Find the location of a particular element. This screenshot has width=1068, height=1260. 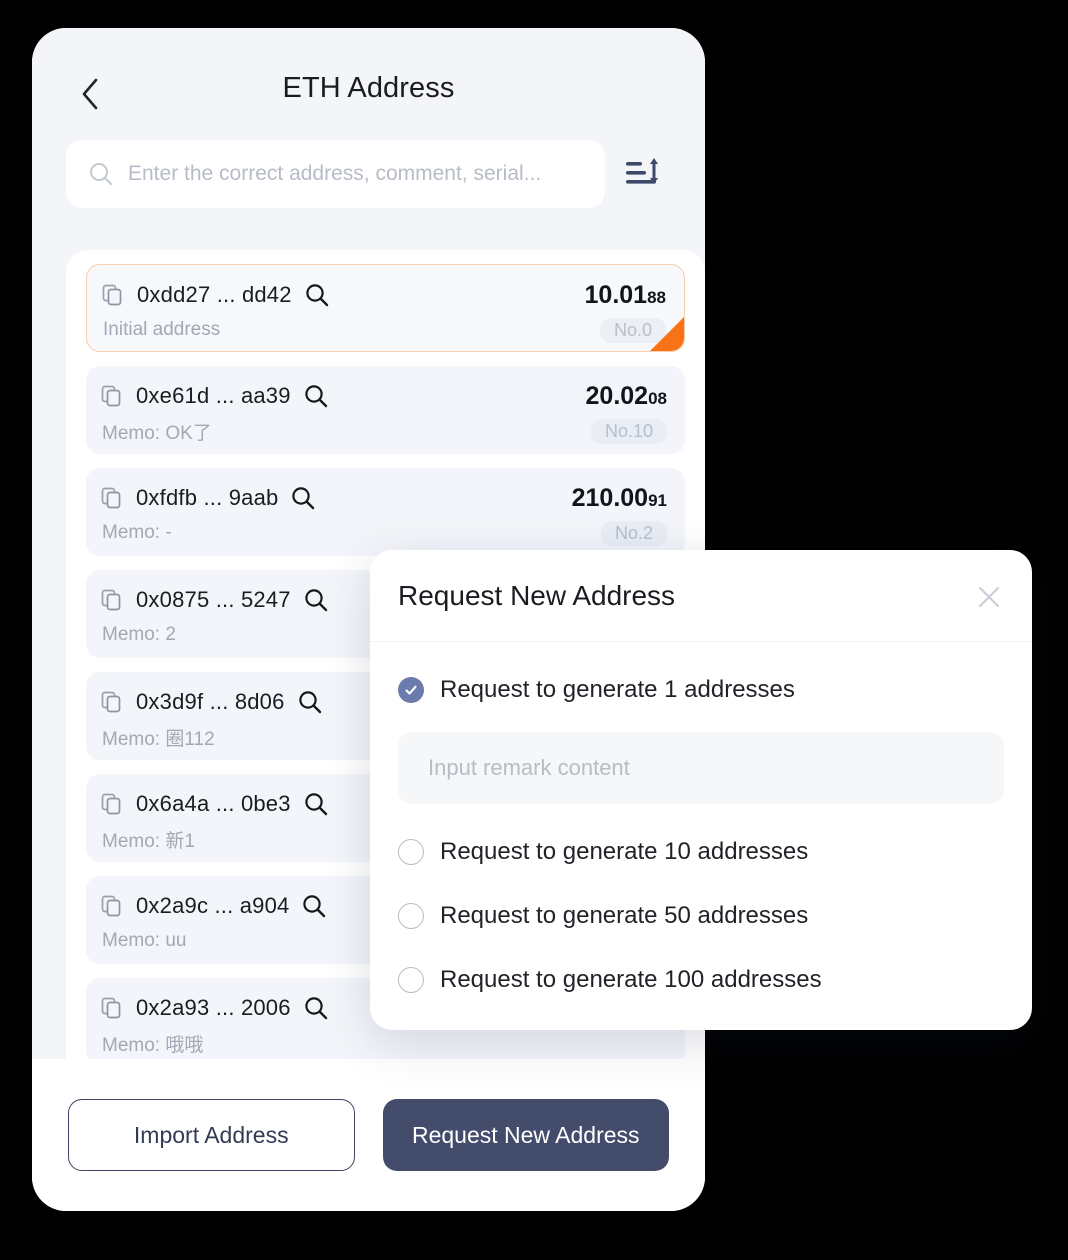

address-row-top: 0xfdfb ... 9aab 210.0091 is located at coordinates (383, 498).